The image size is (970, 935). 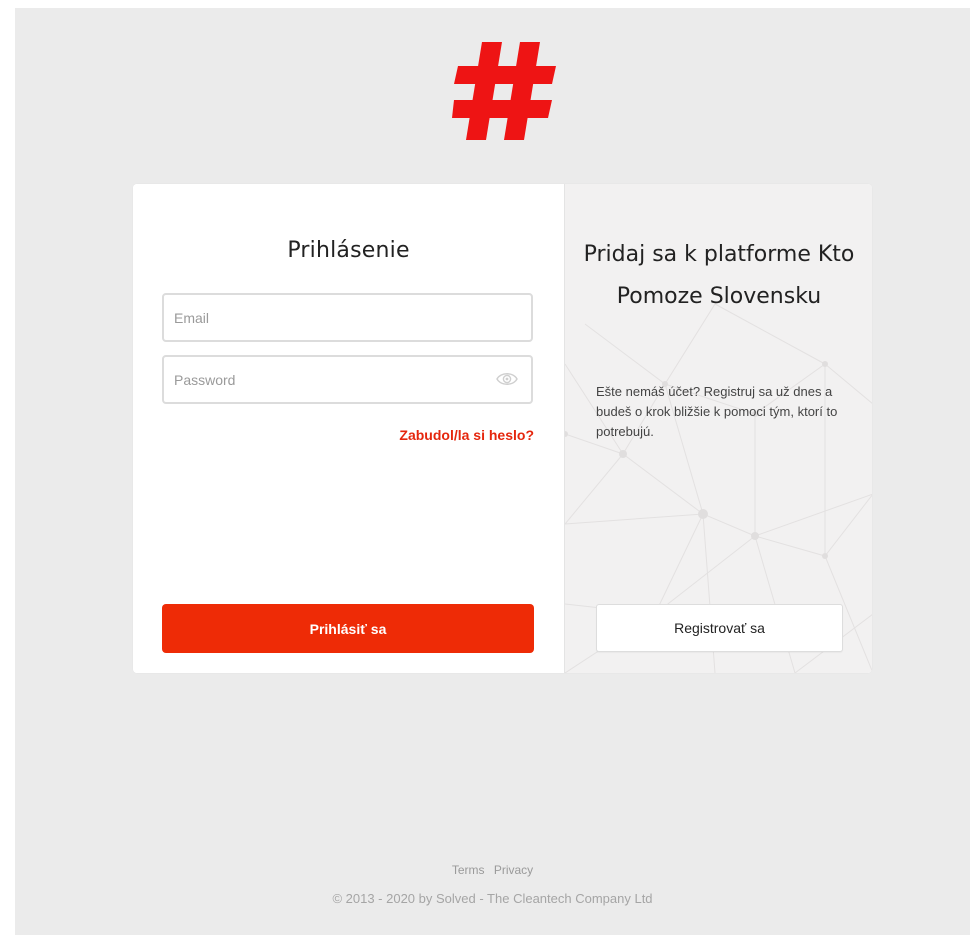 What do you see at coordinates (348, 250) in the screenshot?
I see `login-title: Prihlásenie` at bounding box center [348, 250].